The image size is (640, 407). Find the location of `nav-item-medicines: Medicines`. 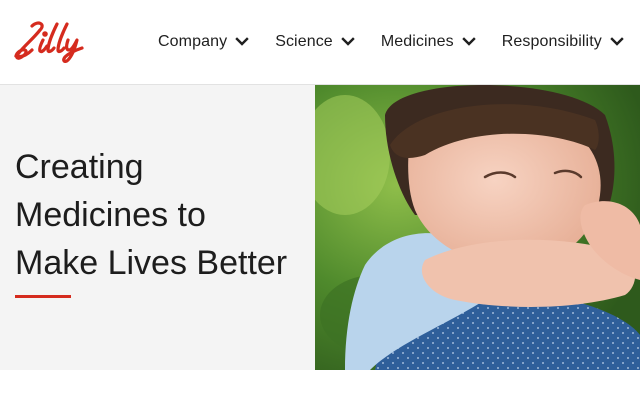

nav-item-medicines: Medicines is located at coordinates (428, 42).